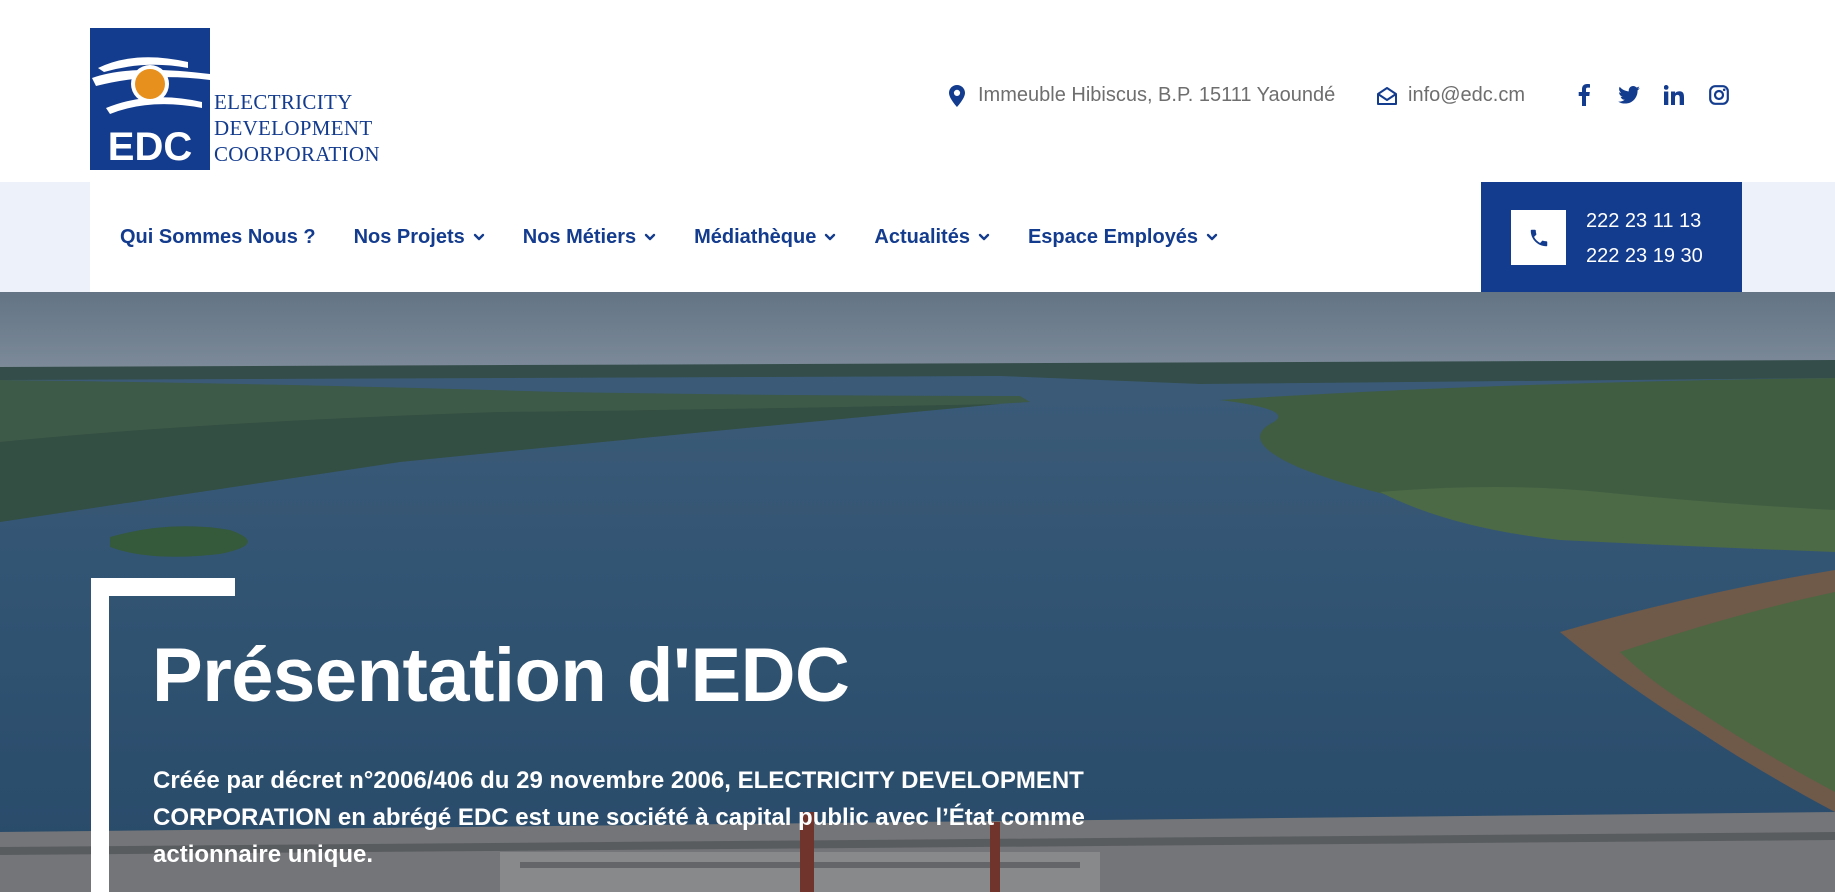  I want to click on nav-item-label: Qui Sommes Nous ?, so click(218, 236).